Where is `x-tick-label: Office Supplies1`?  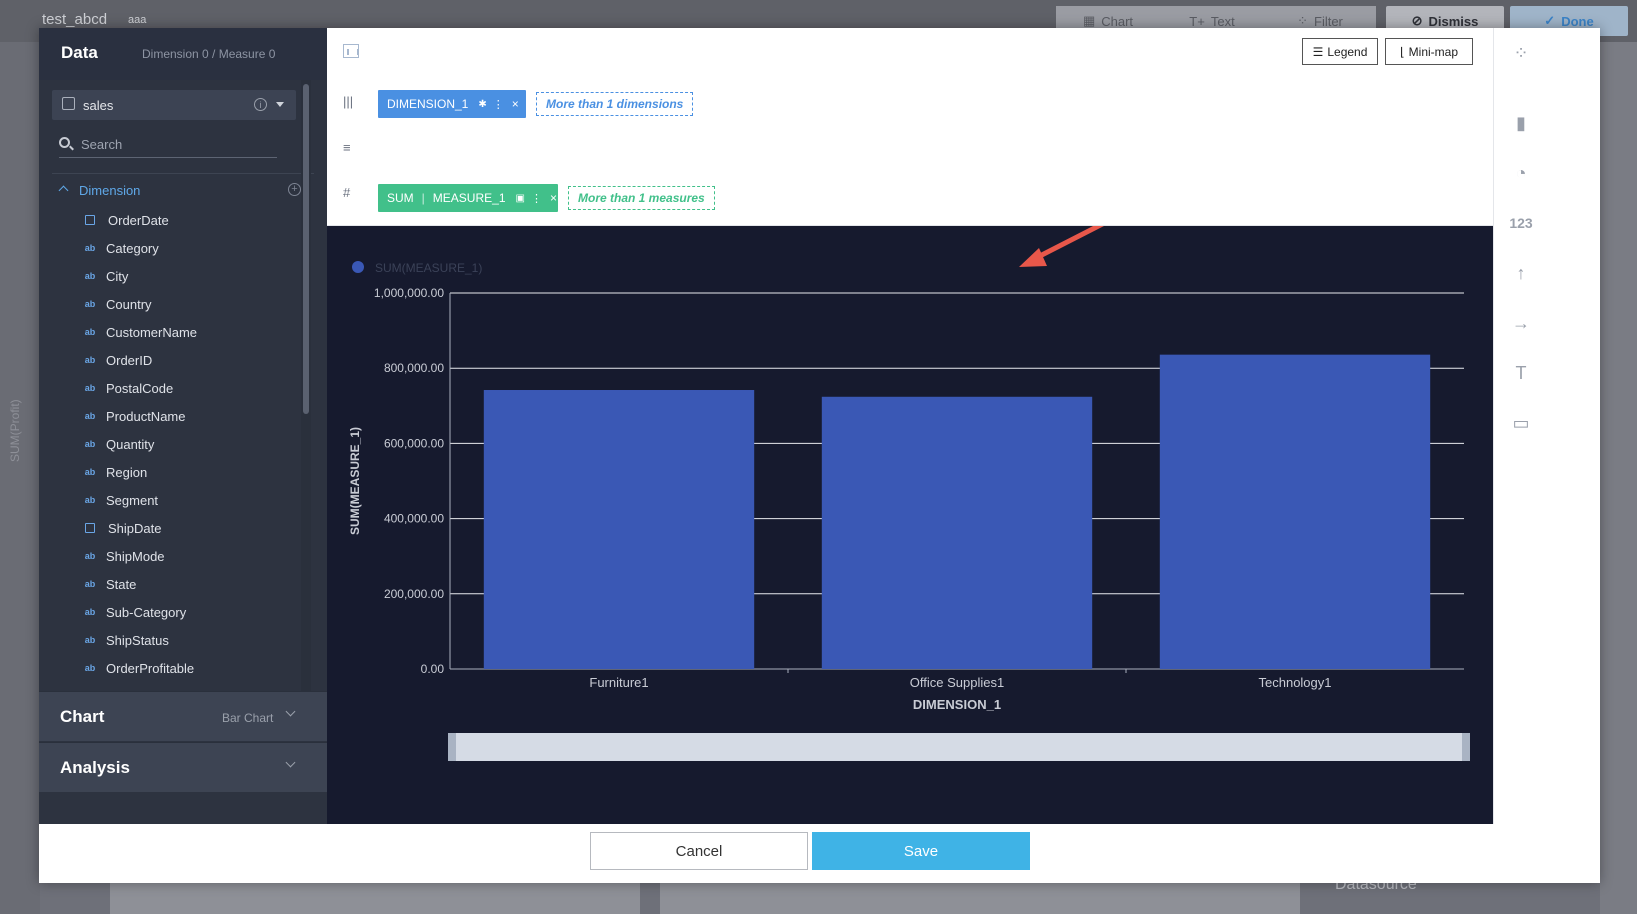
x-tick-label: Office Supplies1 is located at coordinates (957, 682).